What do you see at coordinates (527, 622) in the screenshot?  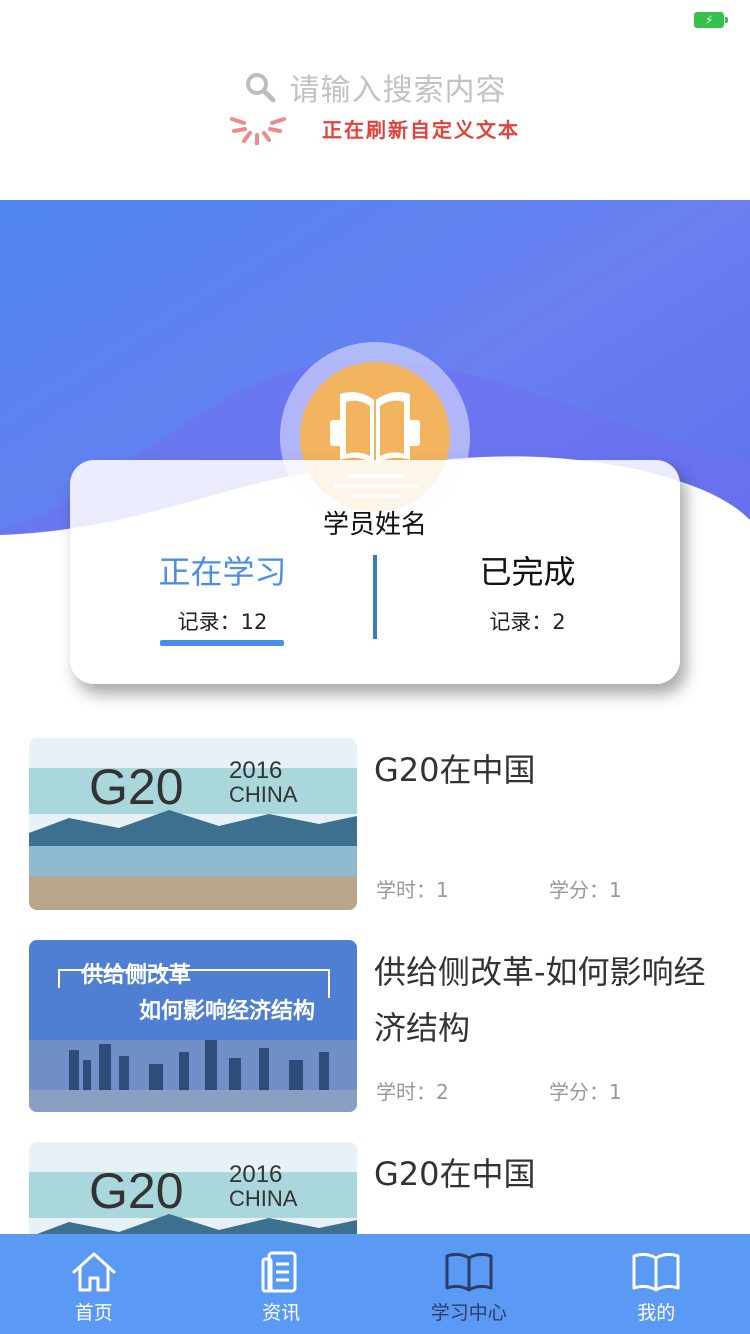 I see `tab-record-count: 记录：2` at bounding box center [527, 622].